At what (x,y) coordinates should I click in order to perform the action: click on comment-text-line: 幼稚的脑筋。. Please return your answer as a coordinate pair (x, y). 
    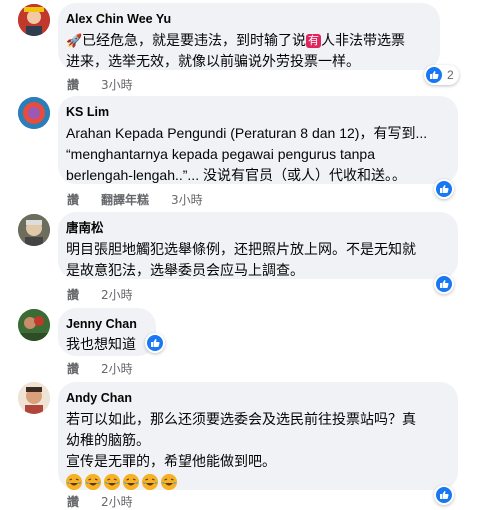
    Looking at the image, I should click on (108, 440).